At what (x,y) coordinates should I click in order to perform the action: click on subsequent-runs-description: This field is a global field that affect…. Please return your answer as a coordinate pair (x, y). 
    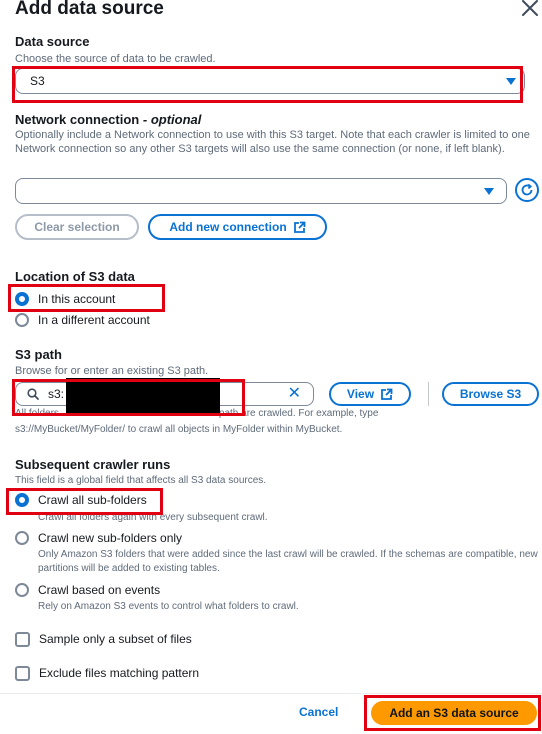
    Looking at the image, I should click on (141, 480).